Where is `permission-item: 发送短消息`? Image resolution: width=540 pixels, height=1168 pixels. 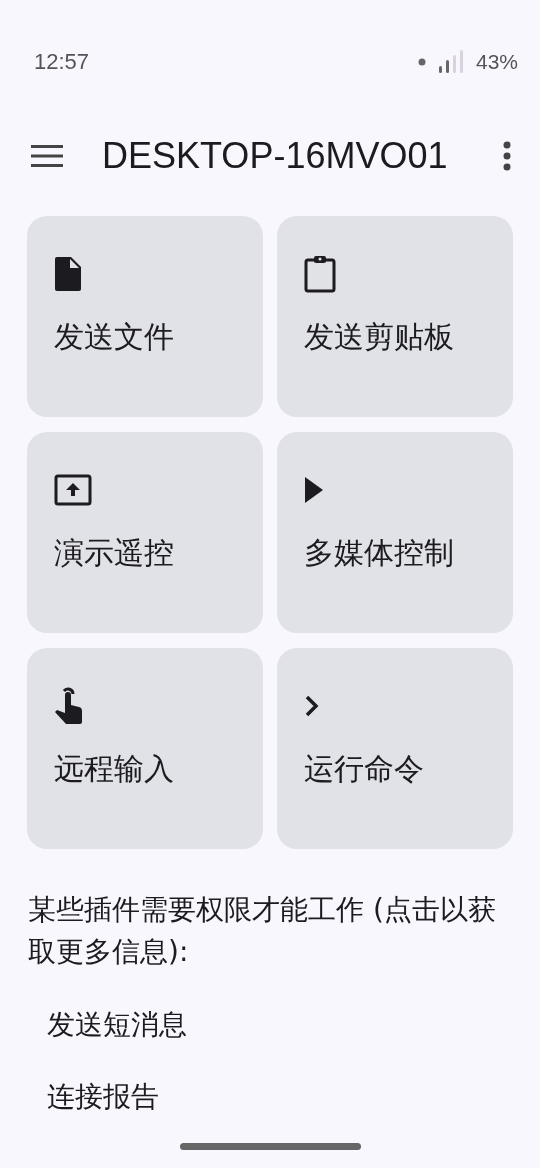 permission-item: 发送短消息 is located at coordinates (293, 1025).